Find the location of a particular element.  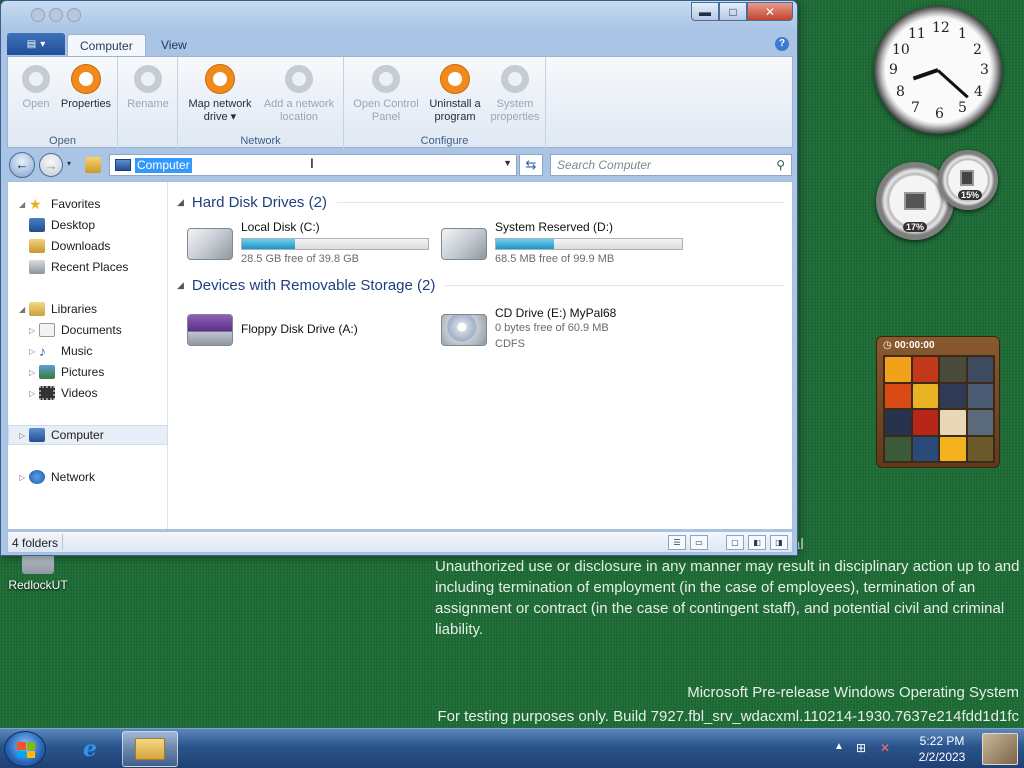

search-box: ⚲ is located at coordinates (671, 165).